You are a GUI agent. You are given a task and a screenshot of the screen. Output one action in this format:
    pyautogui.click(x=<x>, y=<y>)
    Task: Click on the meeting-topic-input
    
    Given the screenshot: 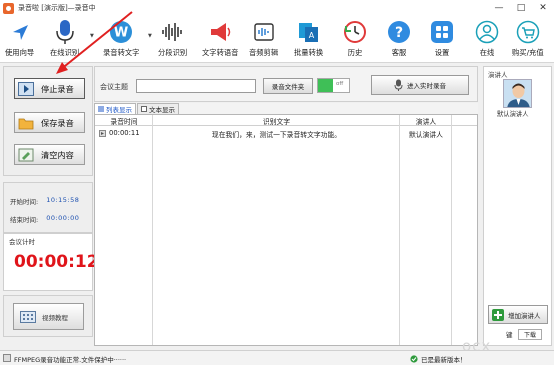 What is the action you would take?
    pyautogui.click(x=196, y=86)
    